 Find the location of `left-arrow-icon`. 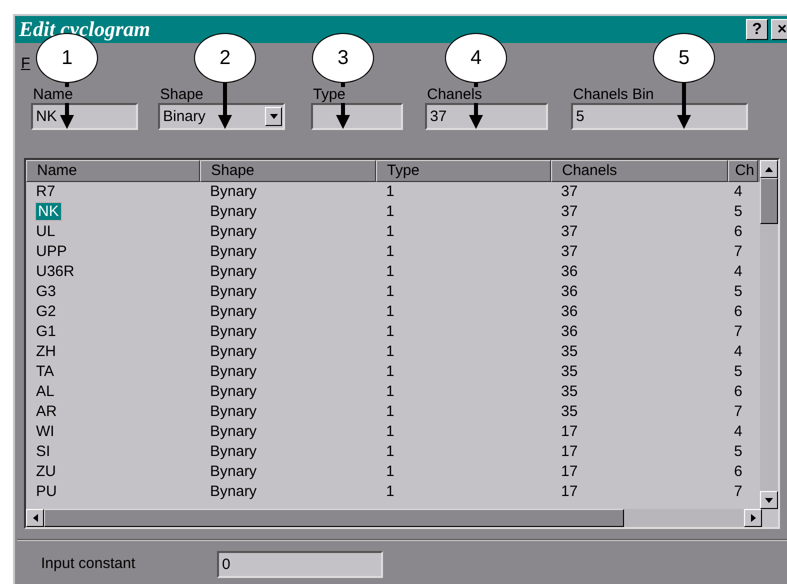

left-arrow-icon is located at coordinates (35, 518).